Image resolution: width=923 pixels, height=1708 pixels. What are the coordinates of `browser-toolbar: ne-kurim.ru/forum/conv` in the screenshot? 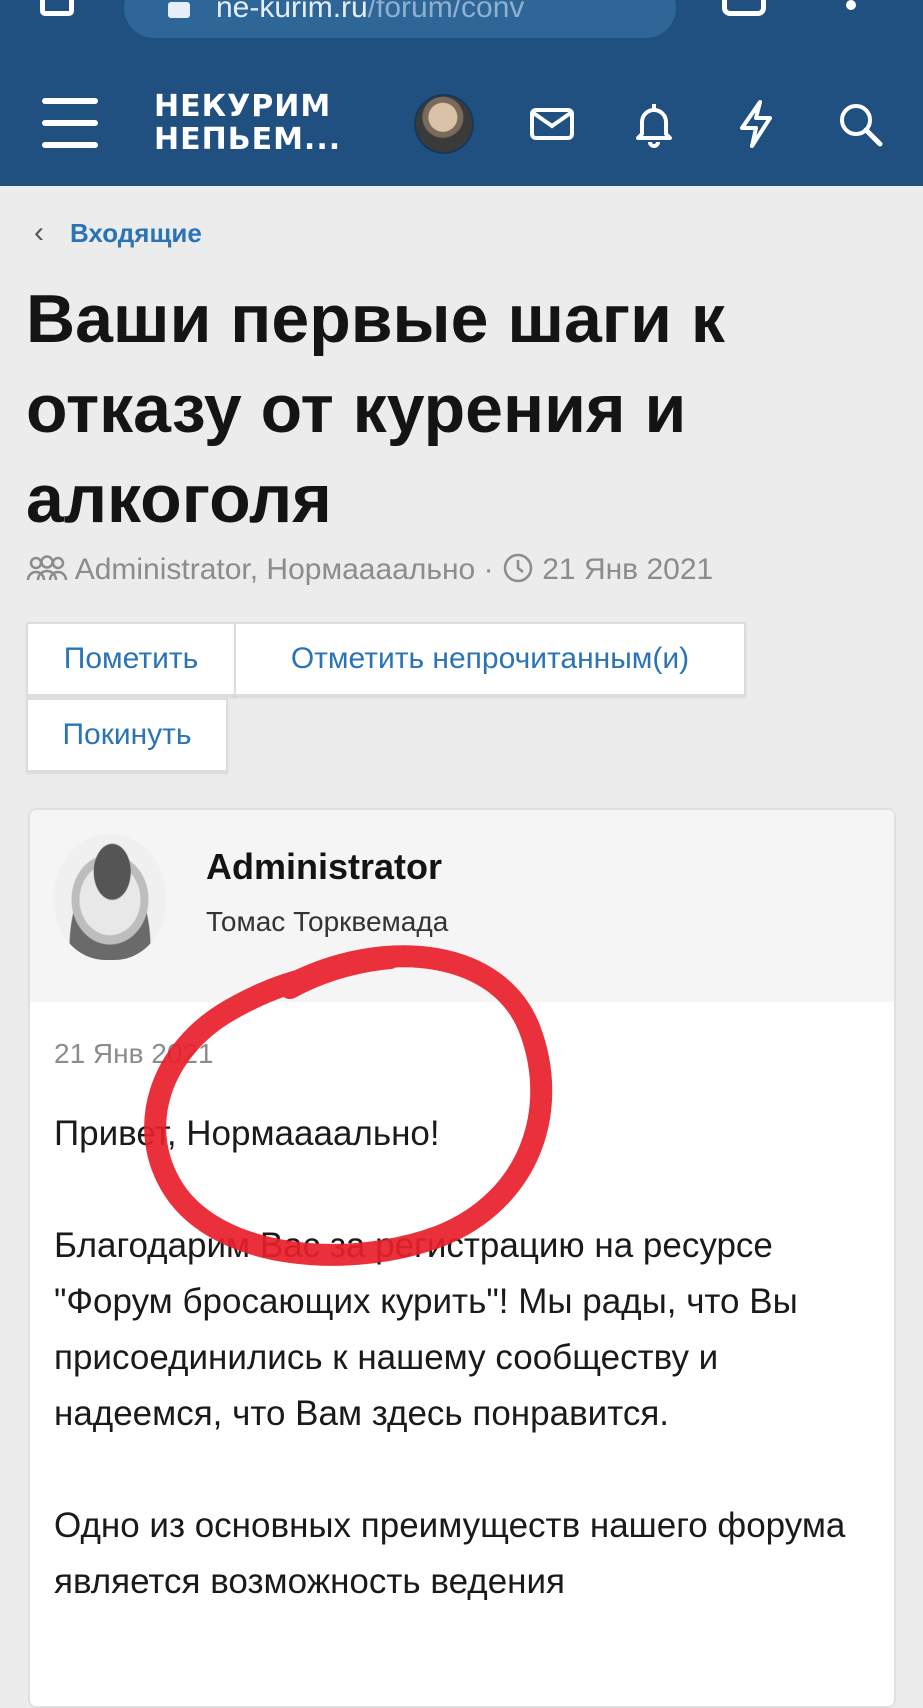 It's located at (461, 30).